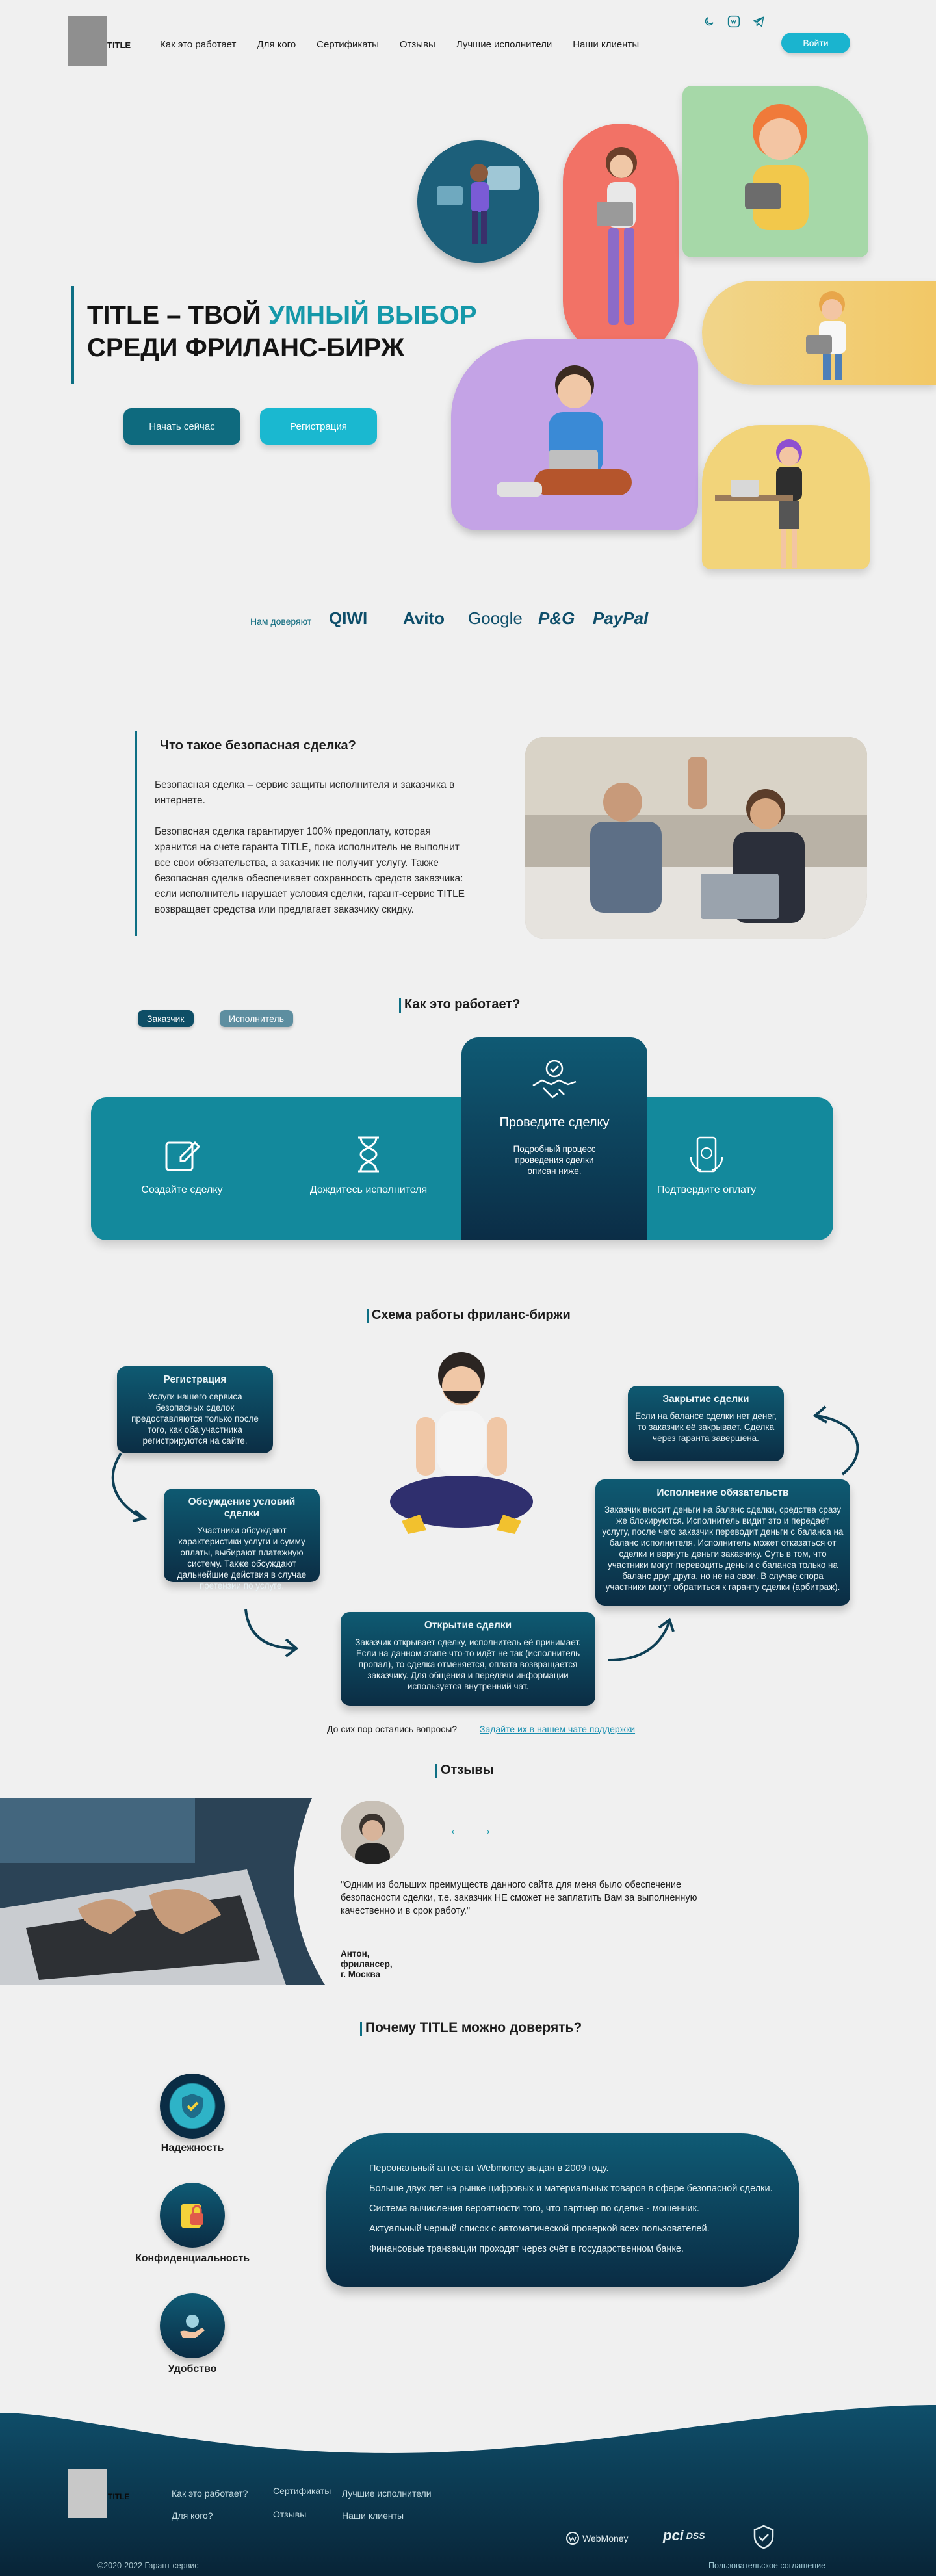  What do you see at coordinates (119, 2496) in the screenshot?
I see `footer-logo-text: TITLE` at bounding box center [119, 2496].